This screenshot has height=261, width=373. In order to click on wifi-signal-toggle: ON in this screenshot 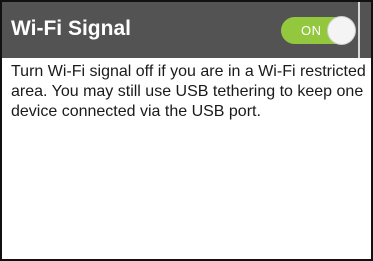, I will do `click(318, 30)`.